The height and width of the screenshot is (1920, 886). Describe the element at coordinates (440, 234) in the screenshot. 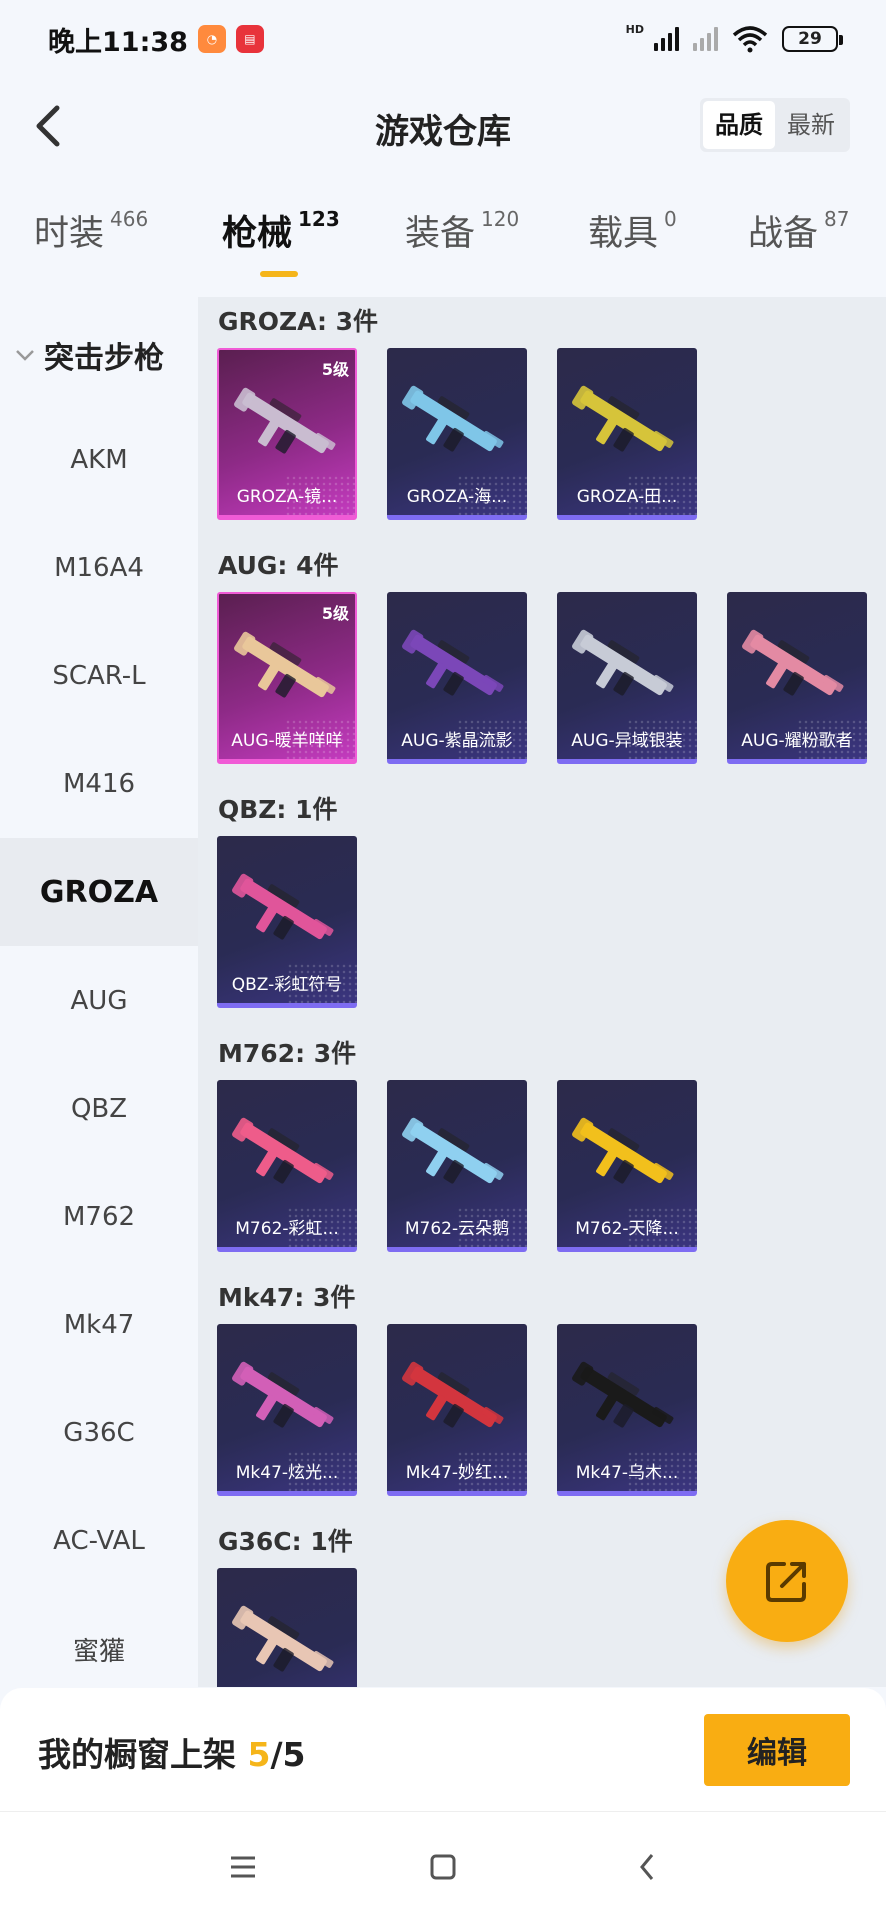

I see `tab-label: 装备` at that location.